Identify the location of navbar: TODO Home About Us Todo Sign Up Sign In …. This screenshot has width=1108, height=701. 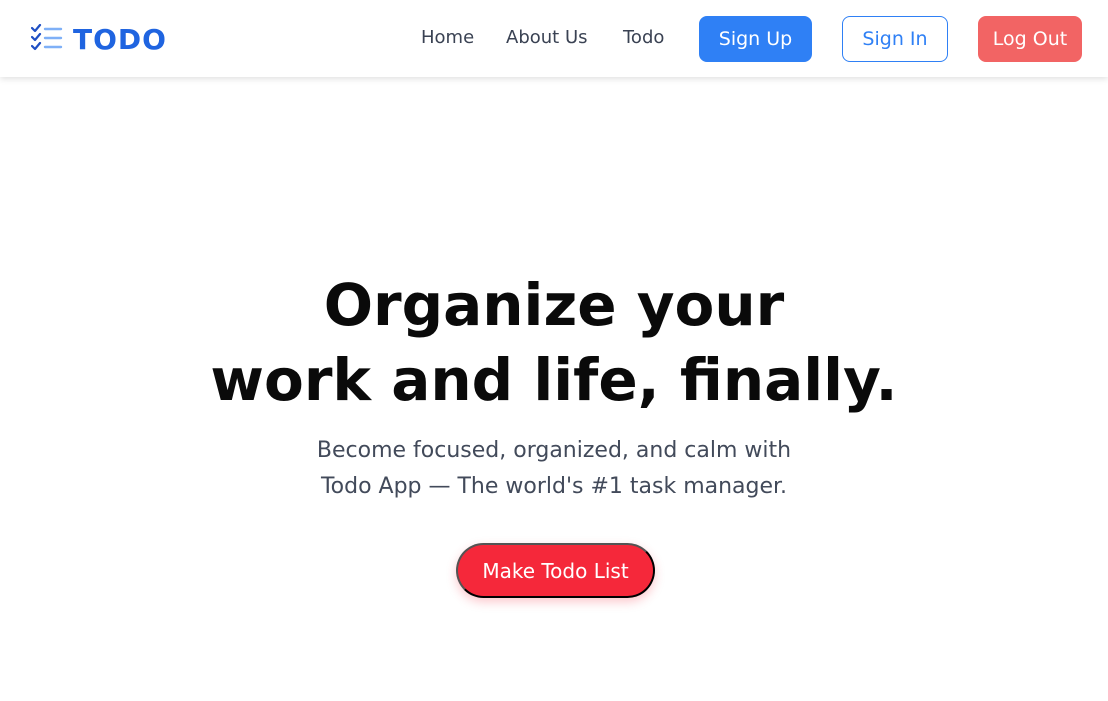
(554, 38).